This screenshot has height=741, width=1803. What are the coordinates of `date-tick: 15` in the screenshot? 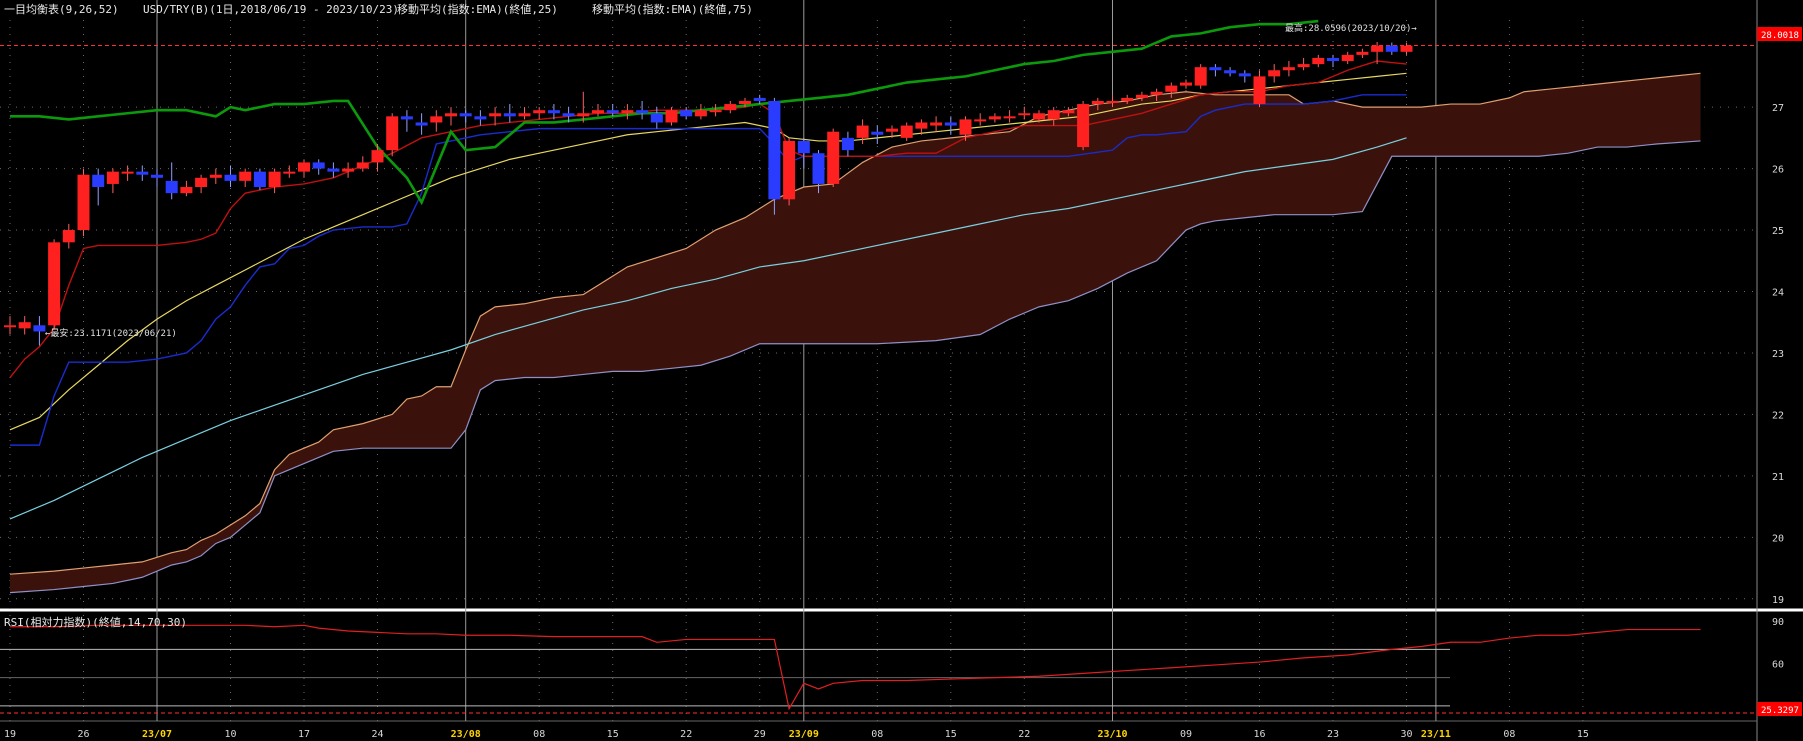 It's located at (1583, 734).